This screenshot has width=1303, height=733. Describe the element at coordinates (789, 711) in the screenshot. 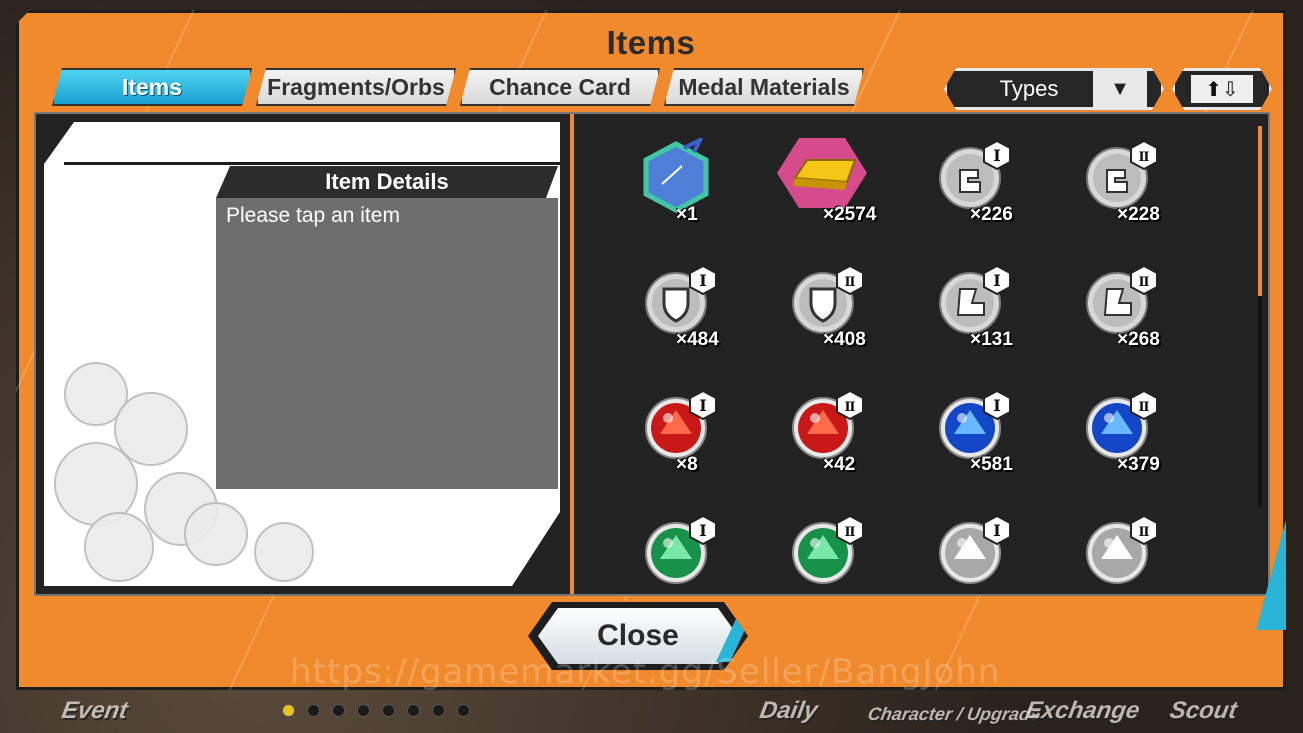

I see `hud-daily-button: Daily` at that location.